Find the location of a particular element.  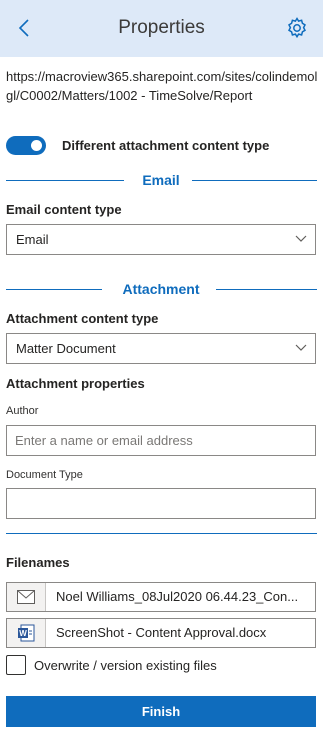

header-bar: Properties is located at coordinates (161, 28).